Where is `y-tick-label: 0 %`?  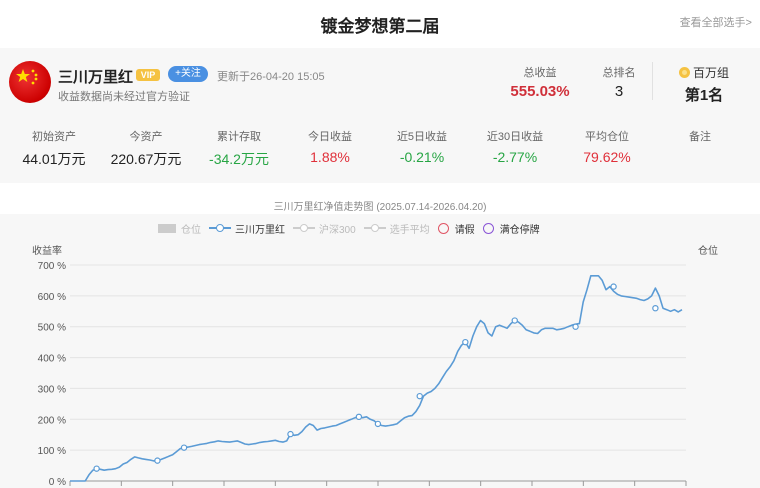 y-tick-label: 0 % is located at coordinates (57, 482).